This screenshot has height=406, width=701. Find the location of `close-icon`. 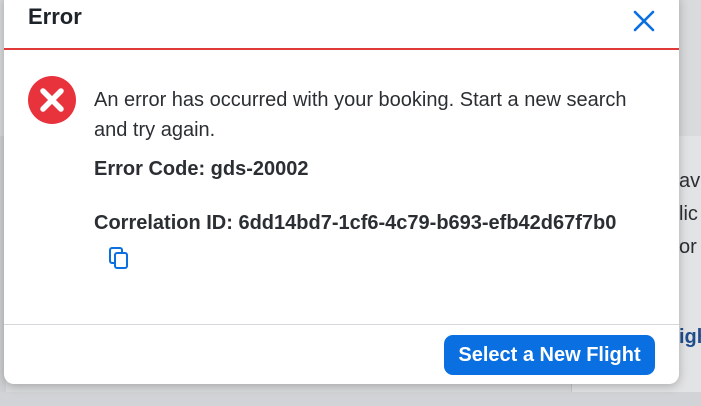

close-icon is located at coordinates (644, 21).